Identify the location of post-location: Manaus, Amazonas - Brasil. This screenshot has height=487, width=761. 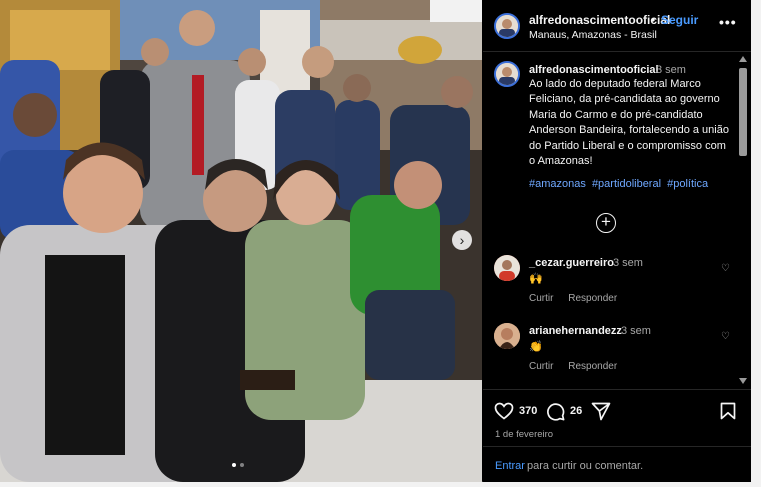
(593, 35).